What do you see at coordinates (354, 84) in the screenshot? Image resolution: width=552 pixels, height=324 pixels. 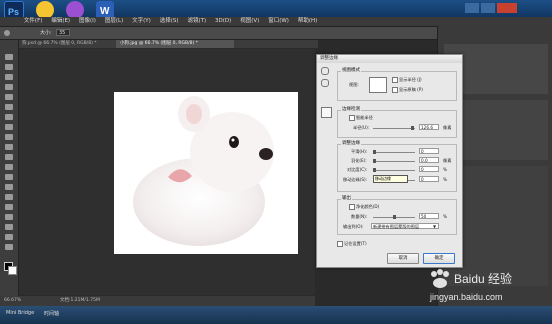 I see `view-label: 视图:` at bounding box center [354, 84].